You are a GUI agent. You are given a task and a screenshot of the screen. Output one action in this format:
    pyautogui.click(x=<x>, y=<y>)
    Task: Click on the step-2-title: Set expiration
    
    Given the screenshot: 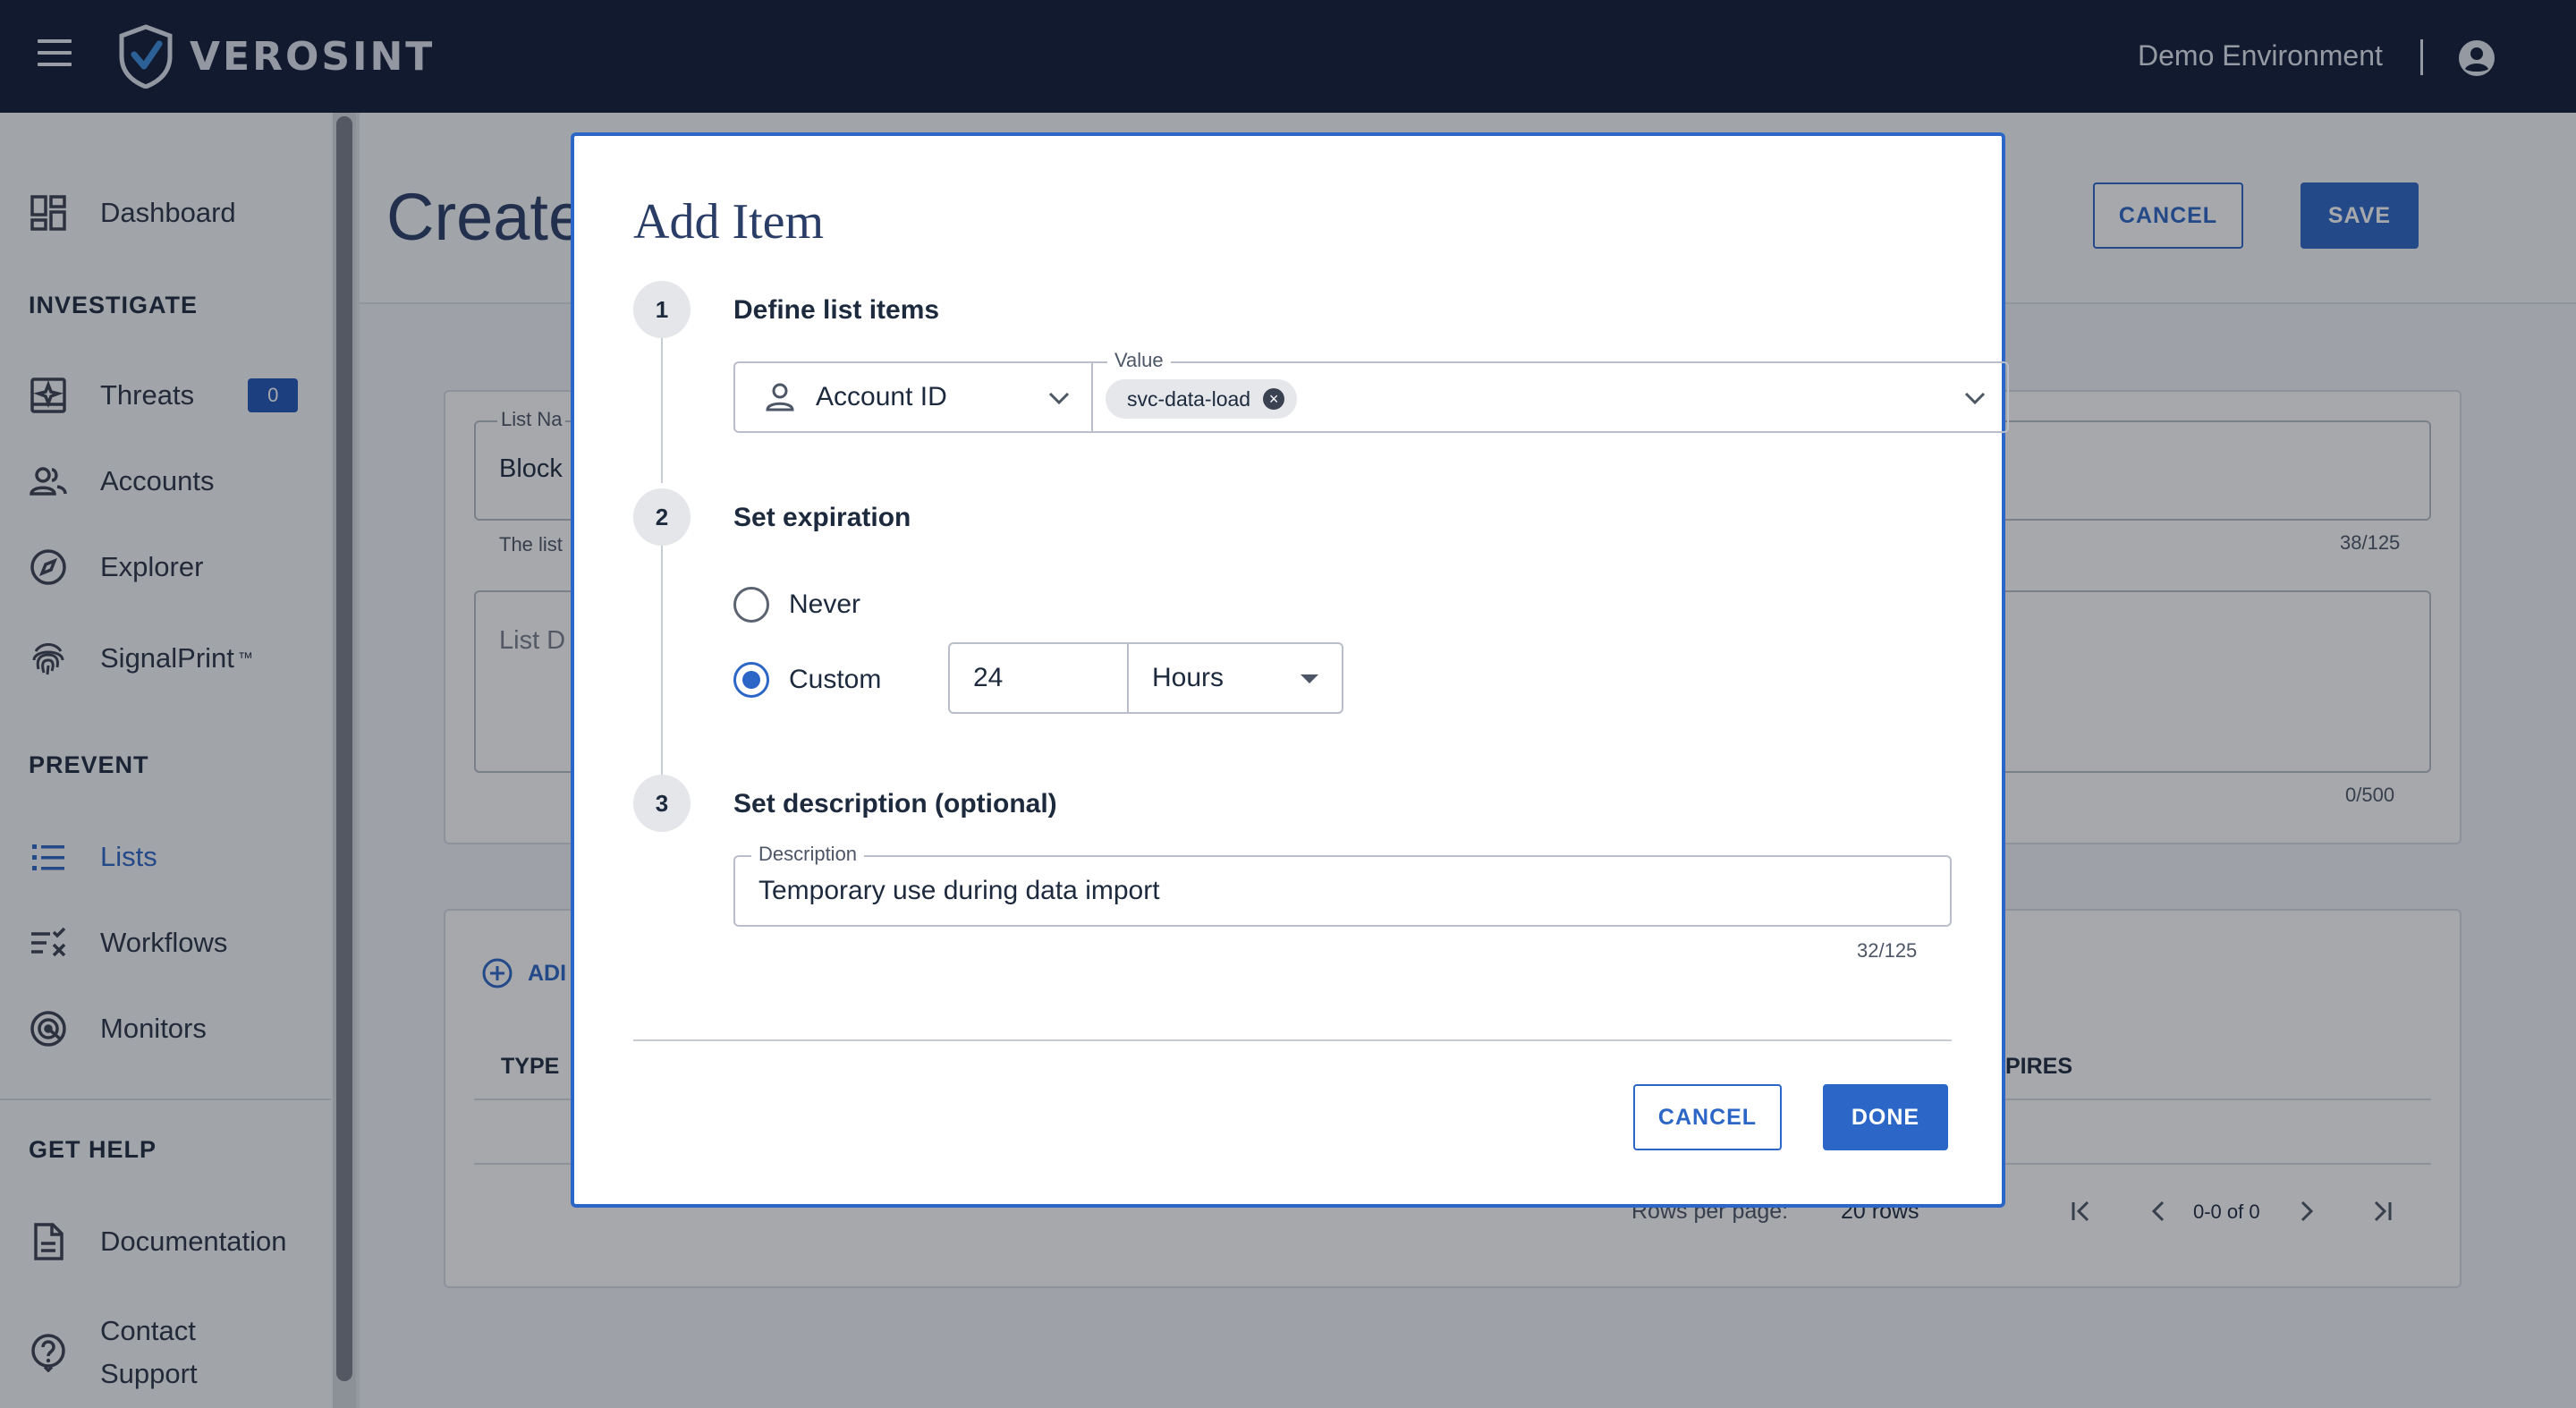 What is the action you would take?
    pyautogui.click(x=822, y=517)
    